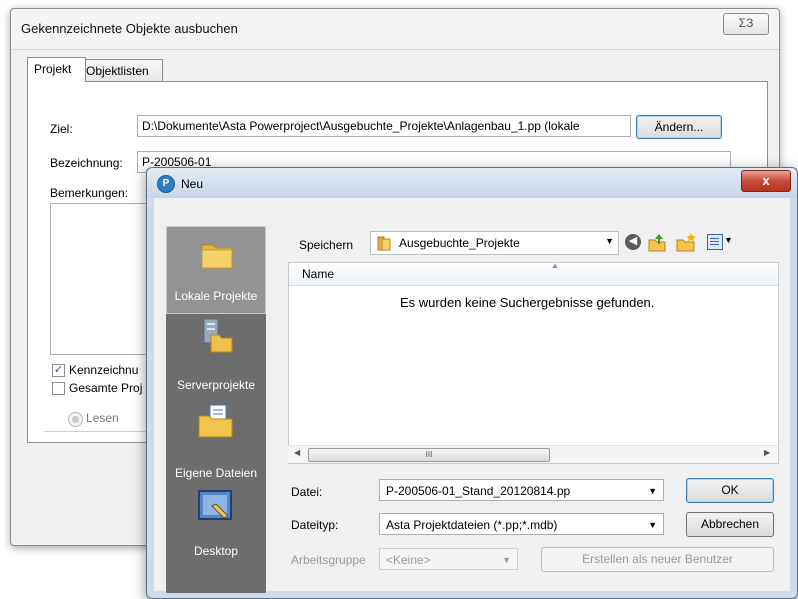 The height and width of the screenshot is (599, 798). Describe the element at coordinates (657, 242) in the screenshot. I see `up-folder-icon` at that location.